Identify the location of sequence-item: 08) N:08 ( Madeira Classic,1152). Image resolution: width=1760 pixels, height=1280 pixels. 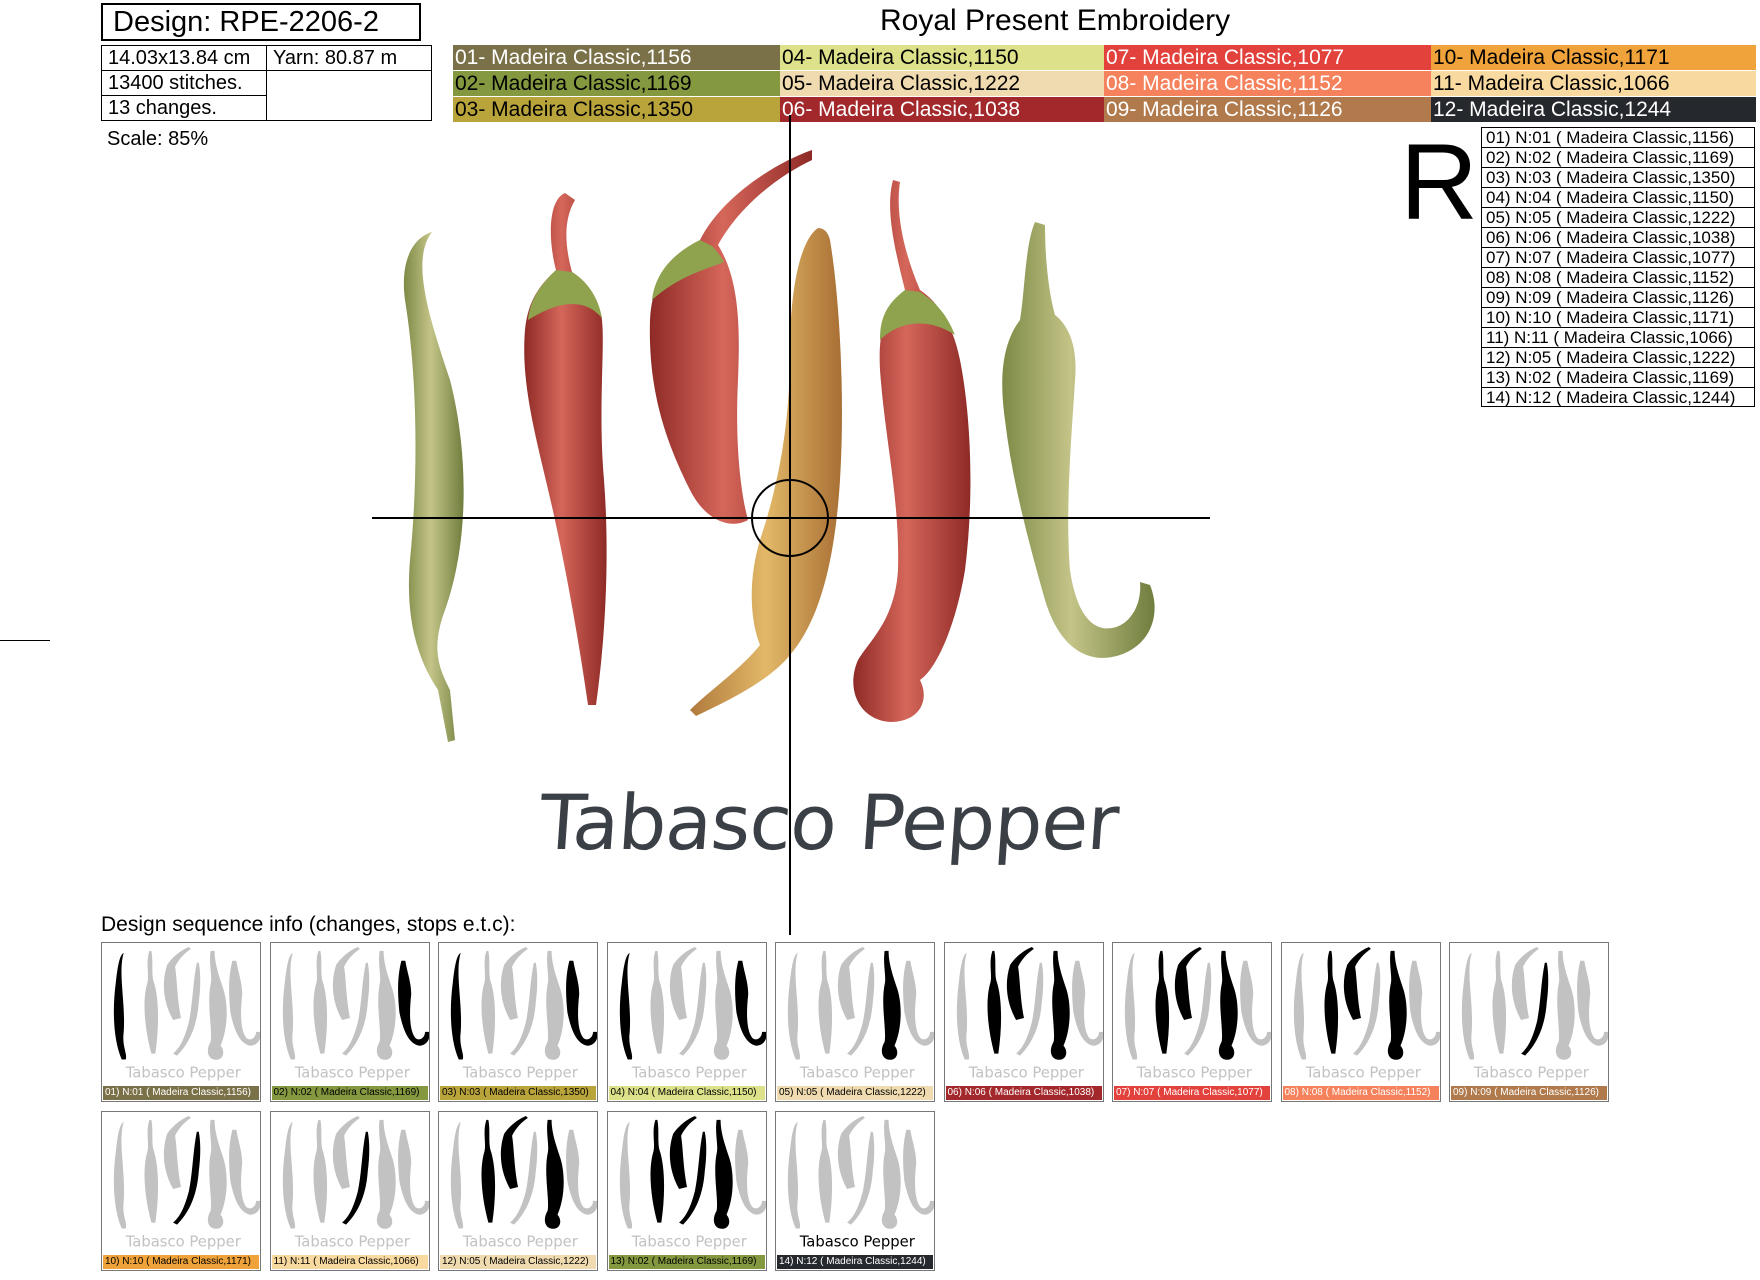
(1618, 277).